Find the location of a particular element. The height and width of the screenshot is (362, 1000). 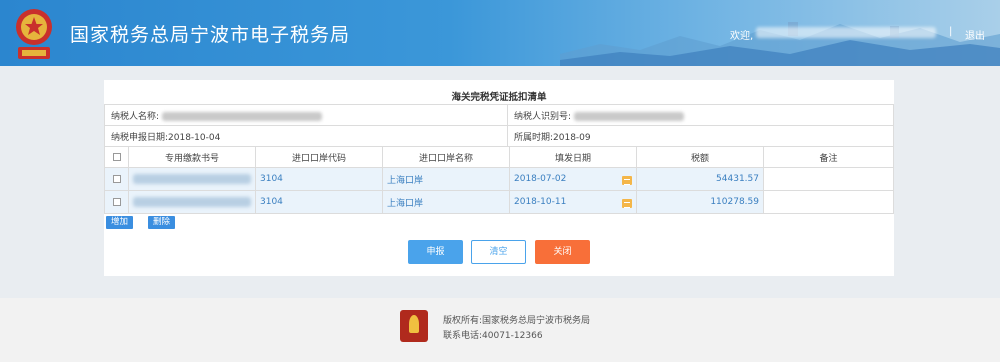

select-all-cell is located at coordinates (116, 157).